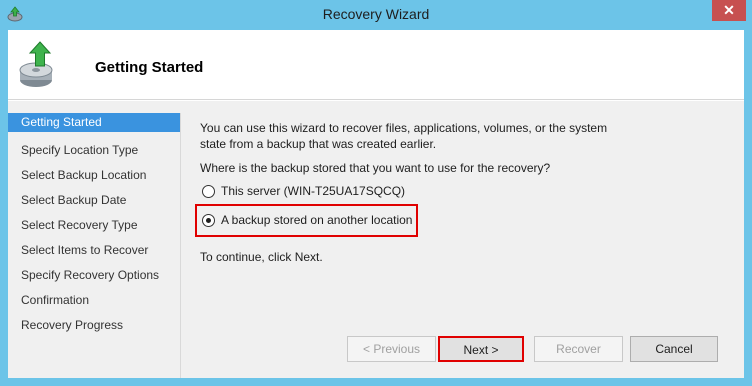 Image resolution: width=752 pixels, height=386 pixels. Describe the element at coordinates (36, 64) in the screenshot. I see `backup-disk-icon` at that location.